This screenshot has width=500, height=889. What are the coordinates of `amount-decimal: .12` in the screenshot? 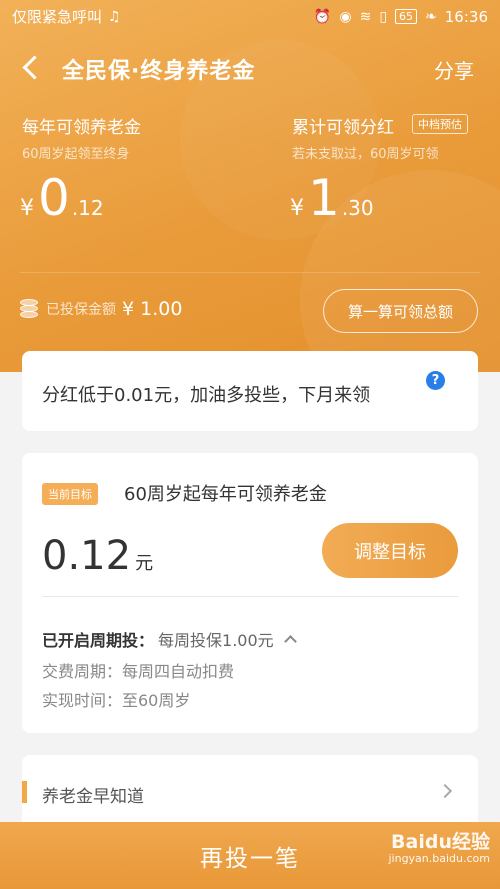 It's located at (87, 208).